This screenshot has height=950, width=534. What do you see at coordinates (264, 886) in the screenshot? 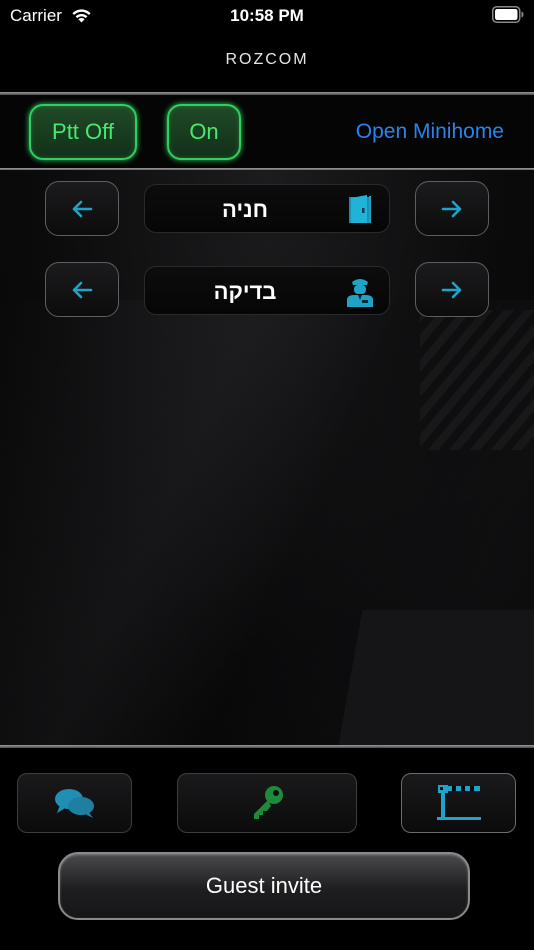
I see `guest-invite-button: Guest invite` at bounding box center [264, 886].